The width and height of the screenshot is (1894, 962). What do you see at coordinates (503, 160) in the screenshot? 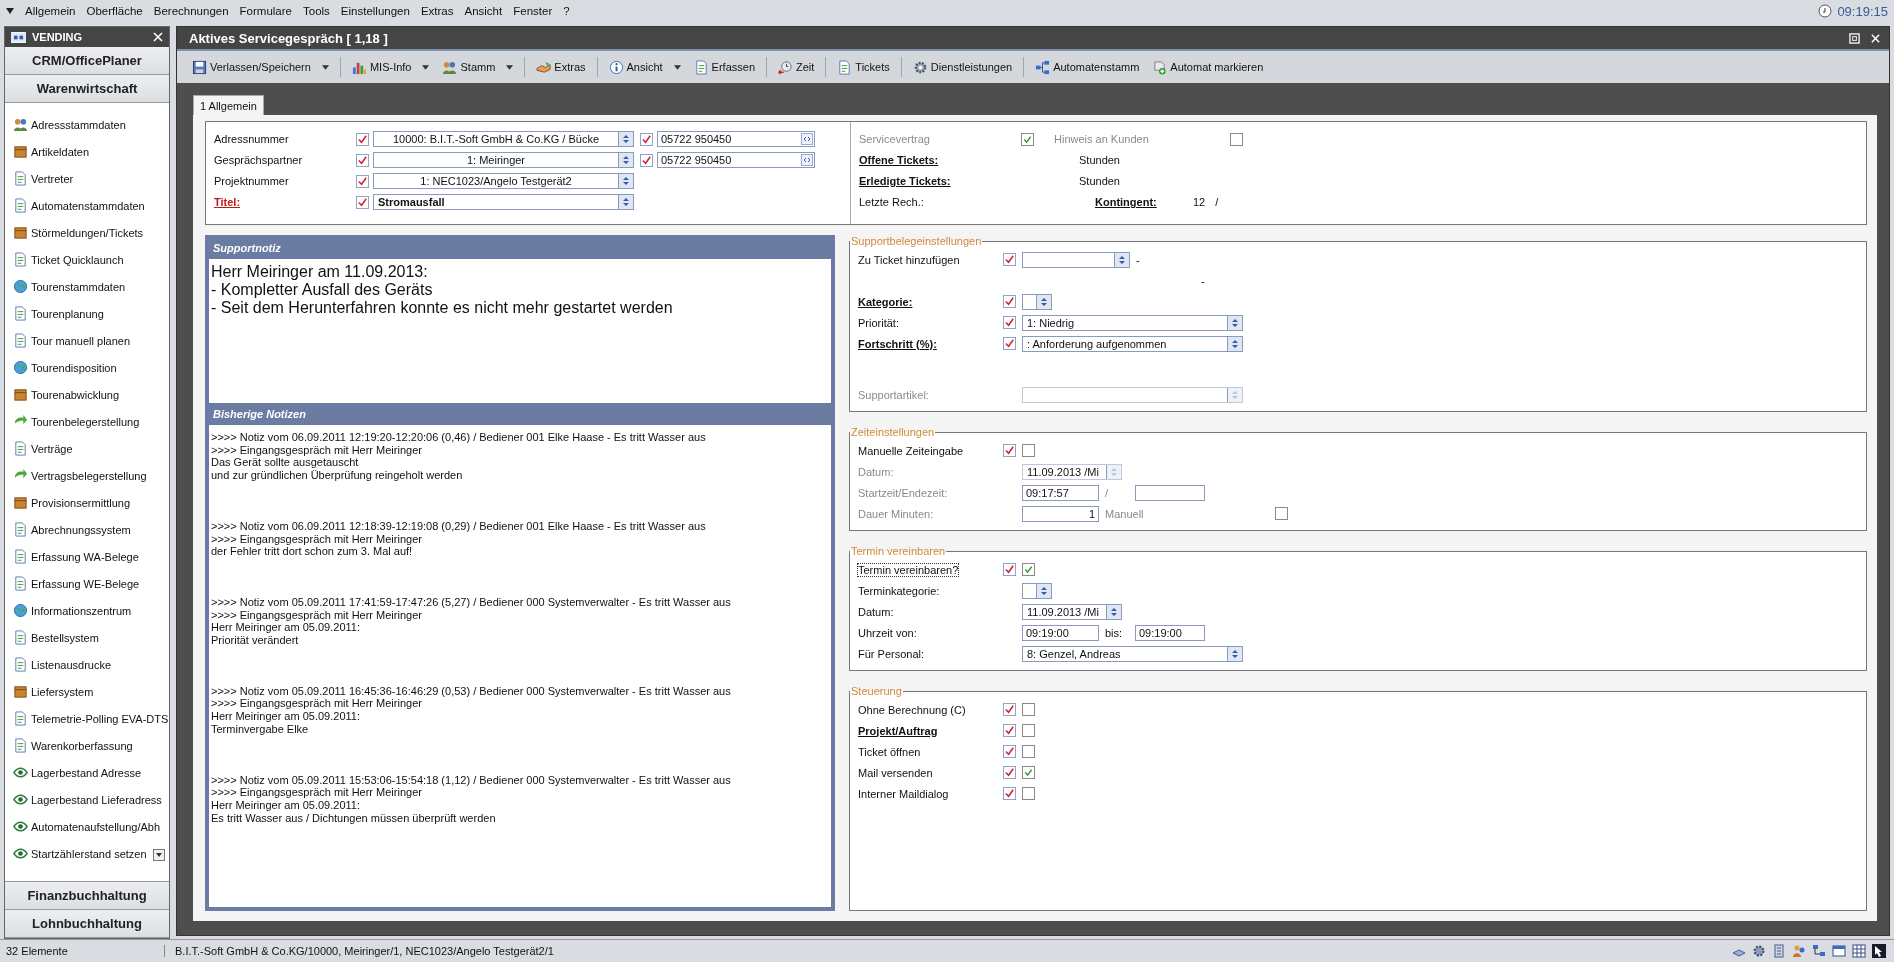
I see `combo-box: 1: Meiringer` at bounding box center [503, 160].